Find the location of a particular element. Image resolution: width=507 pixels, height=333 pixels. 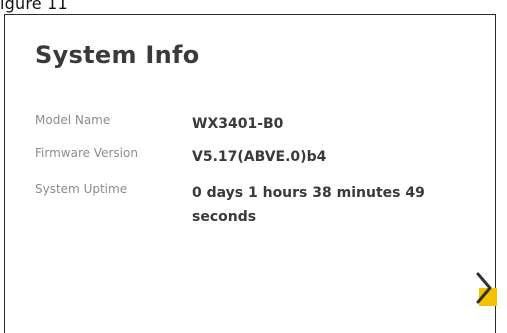

model-name-value: WX3401-B0 is located at coordinates (238, 124).